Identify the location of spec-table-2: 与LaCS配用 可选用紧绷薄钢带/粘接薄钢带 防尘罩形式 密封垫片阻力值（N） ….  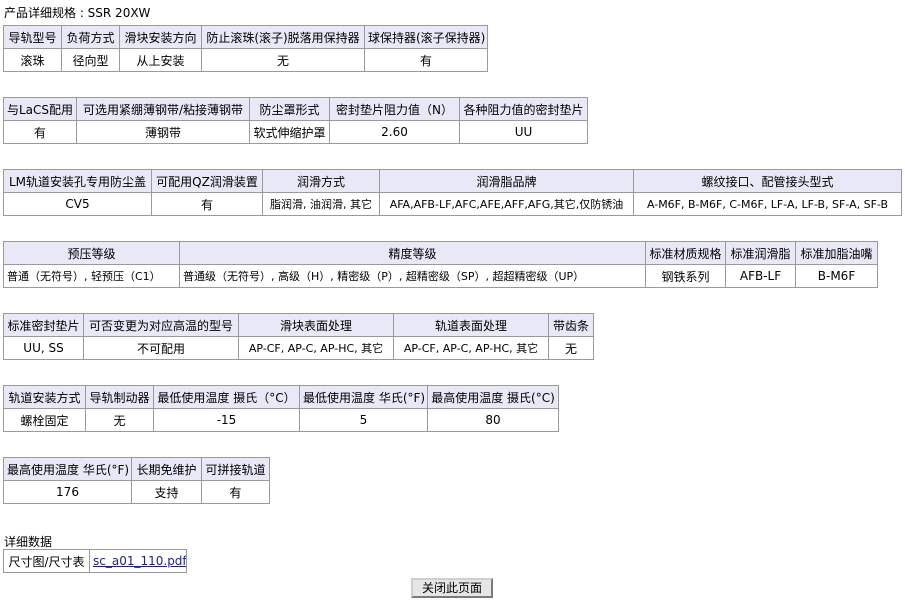
(295, 120).